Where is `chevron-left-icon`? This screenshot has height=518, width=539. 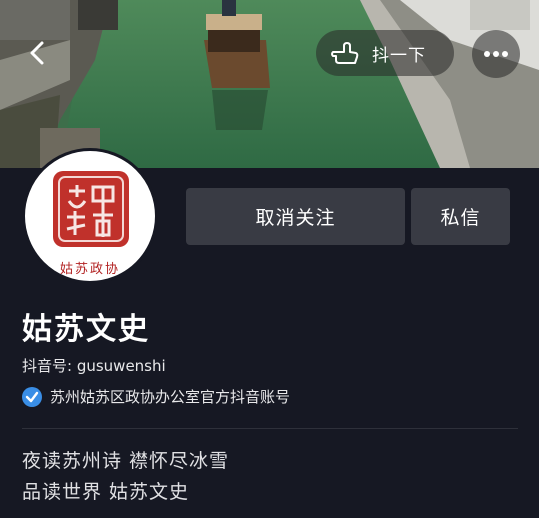 chevron-left-icon is located at coordinates (37, 53).